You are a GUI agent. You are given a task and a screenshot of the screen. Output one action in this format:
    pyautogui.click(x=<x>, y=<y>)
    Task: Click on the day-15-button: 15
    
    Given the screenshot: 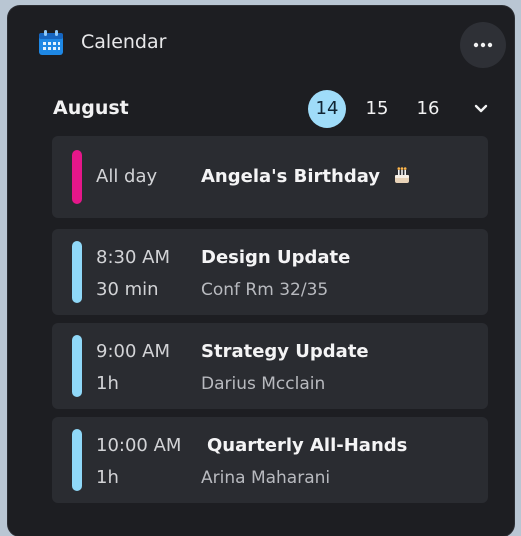 What is the action you would take?
    pyautogui.click(x=377, y=109)
    